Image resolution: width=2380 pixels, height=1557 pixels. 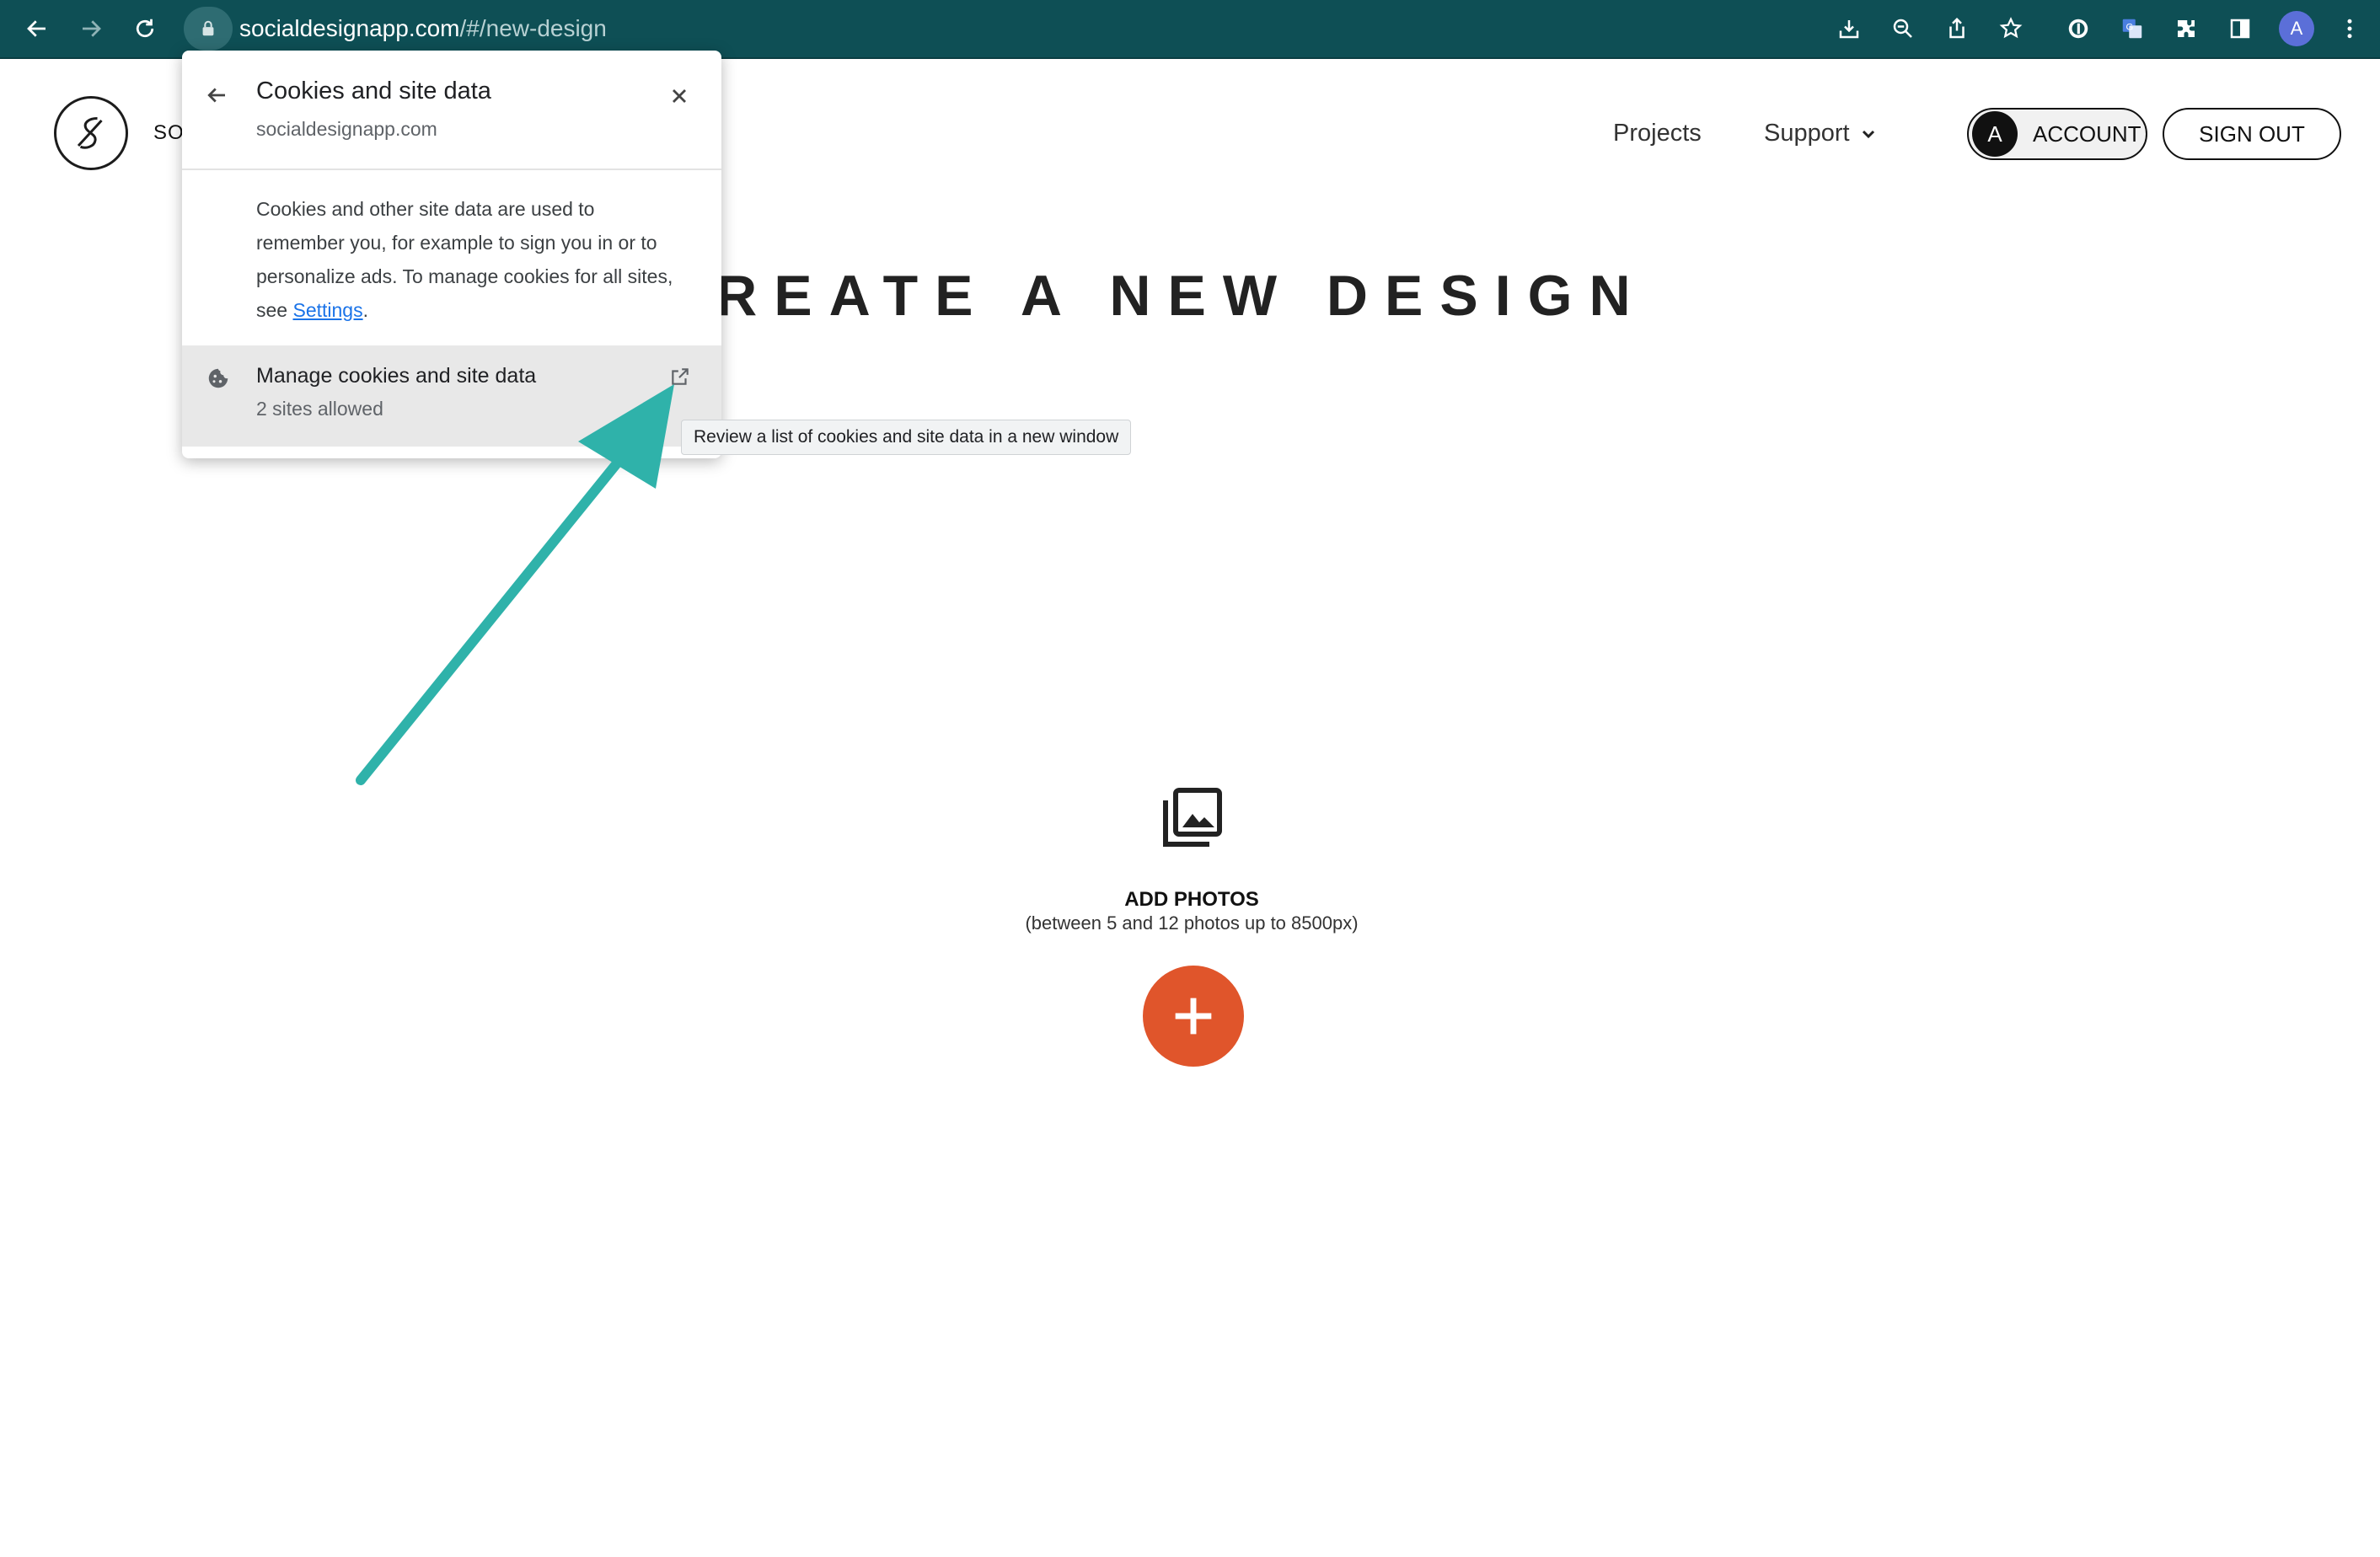 I want to click on add-photos-subtitle: (between 5 and 12 photos up to 8500px), so click(x=1192, y=923).